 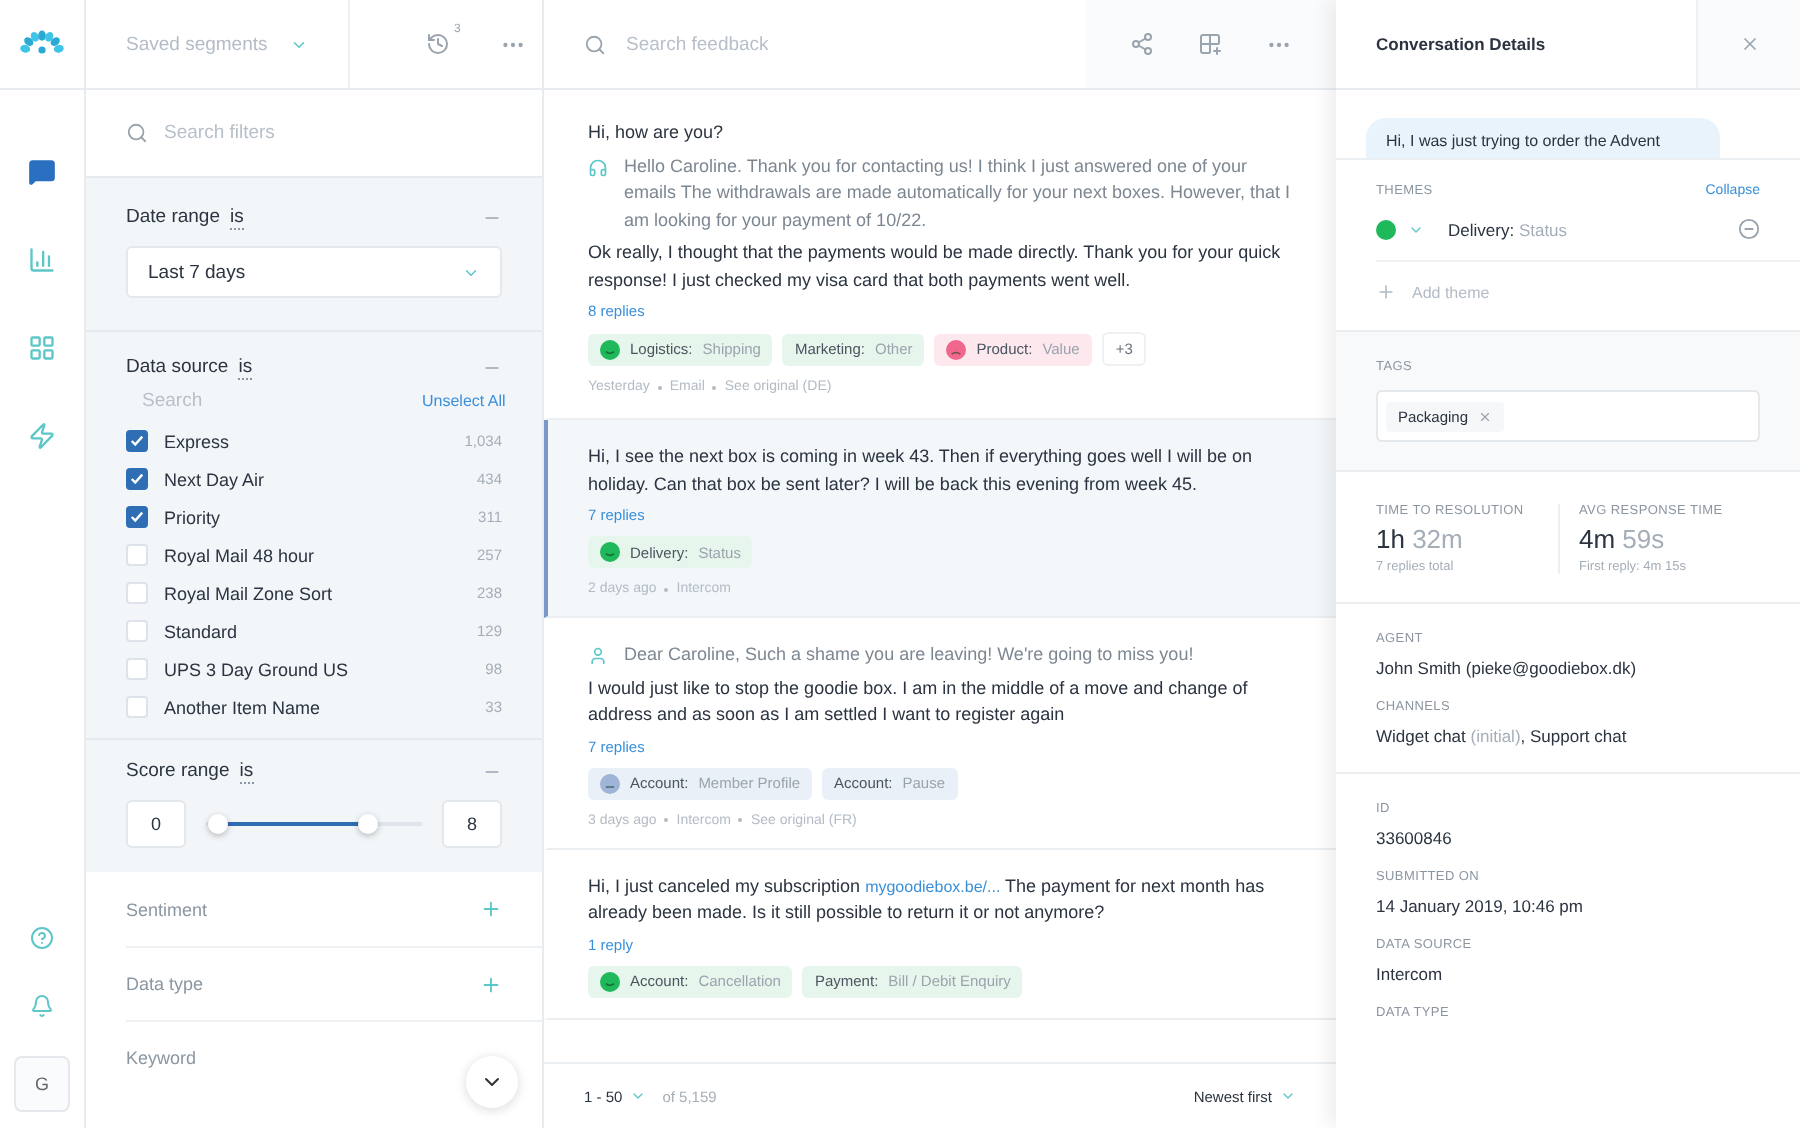 What do you see at coordinates (193, 517) in the screenshot?
I see `option-label: Priority` at bounding box center [193, 517].